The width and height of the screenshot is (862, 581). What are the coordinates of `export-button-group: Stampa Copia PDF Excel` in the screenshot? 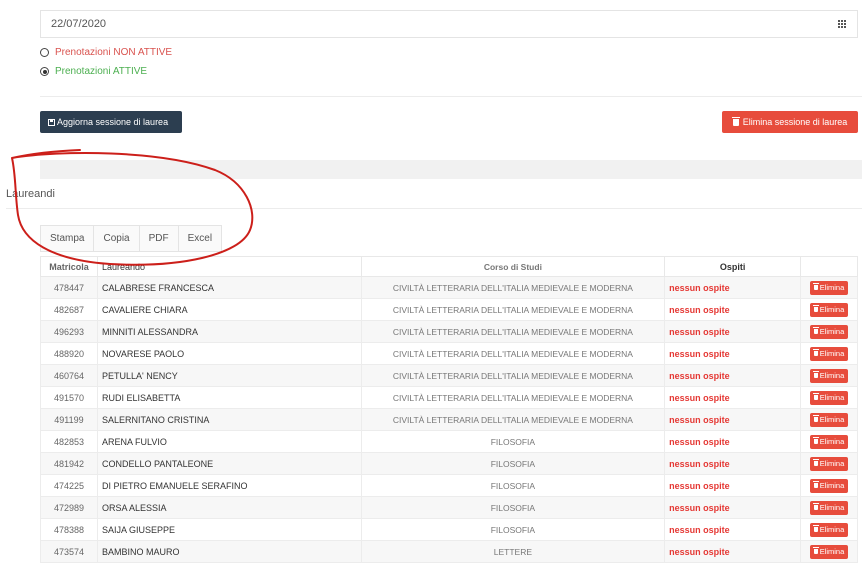 It's located at (131, 238).